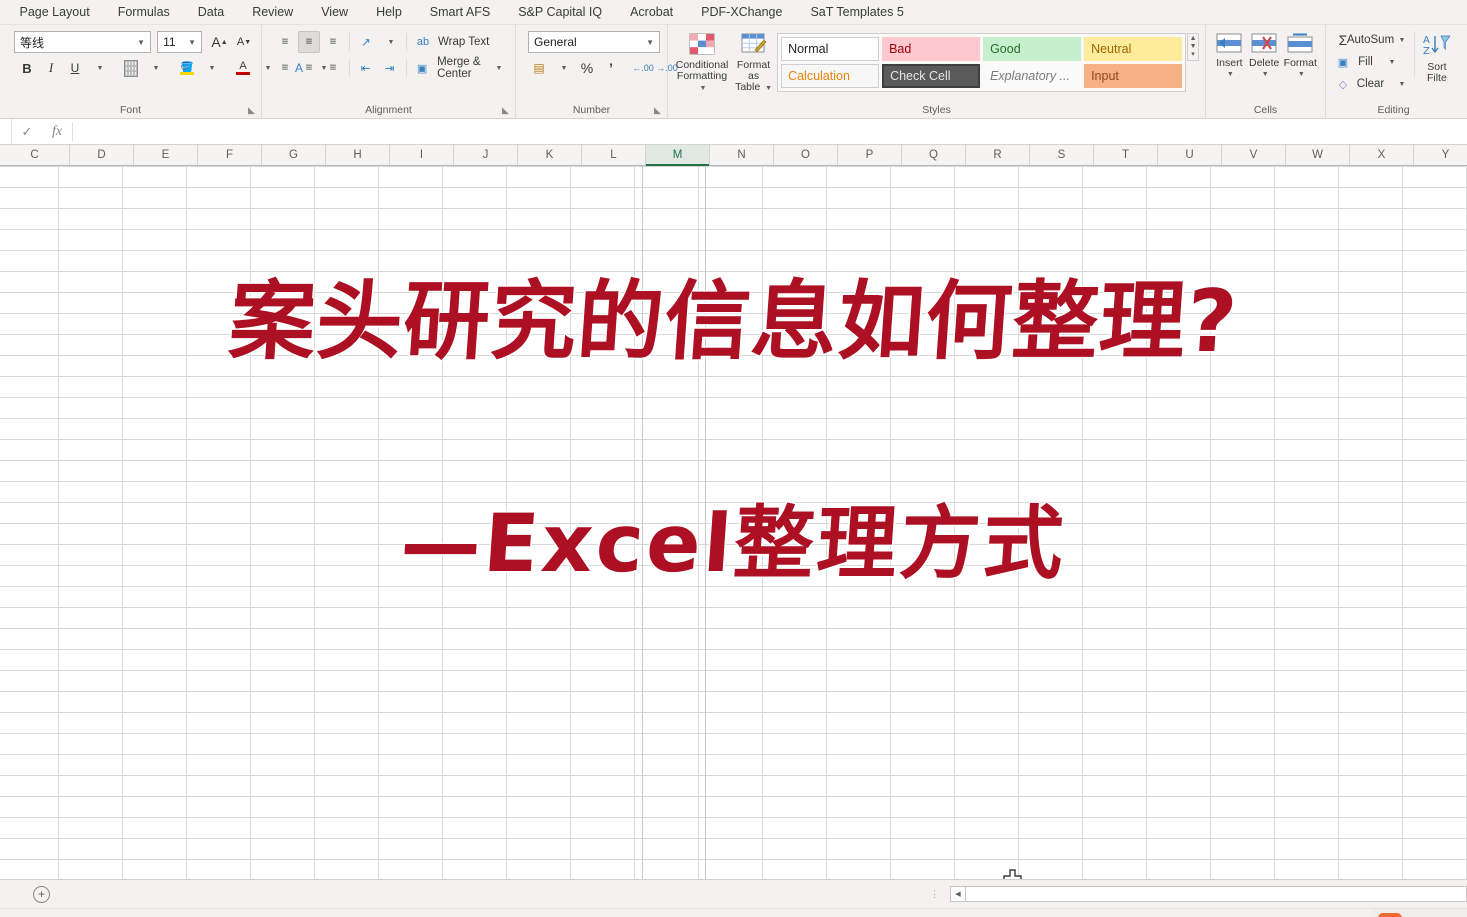 This screenshot has width=1467, height=917. I want to click on comma-style-button: ’, so click(611, 68).